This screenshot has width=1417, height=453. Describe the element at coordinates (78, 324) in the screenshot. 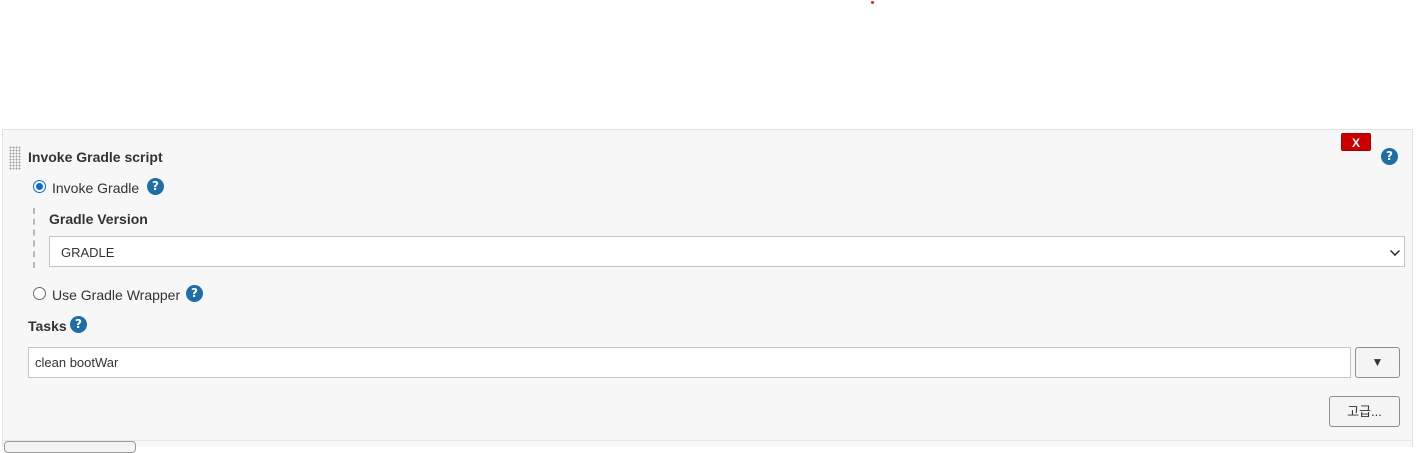

I see `tasks-help-icon: ?` at that location.